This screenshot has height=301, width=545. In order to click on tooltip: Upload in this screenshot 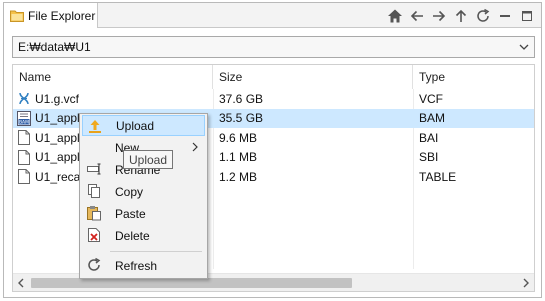, I will do `click(148, 159)`.